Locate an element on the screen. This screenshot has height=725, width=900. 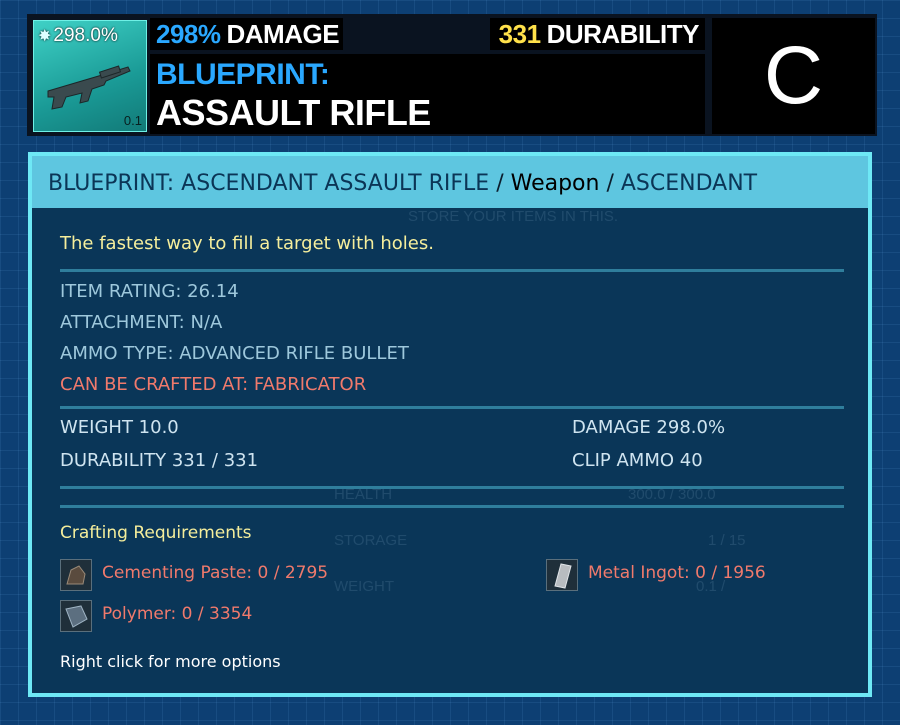
item-type: Weapon is located at coordinates (555, 183).